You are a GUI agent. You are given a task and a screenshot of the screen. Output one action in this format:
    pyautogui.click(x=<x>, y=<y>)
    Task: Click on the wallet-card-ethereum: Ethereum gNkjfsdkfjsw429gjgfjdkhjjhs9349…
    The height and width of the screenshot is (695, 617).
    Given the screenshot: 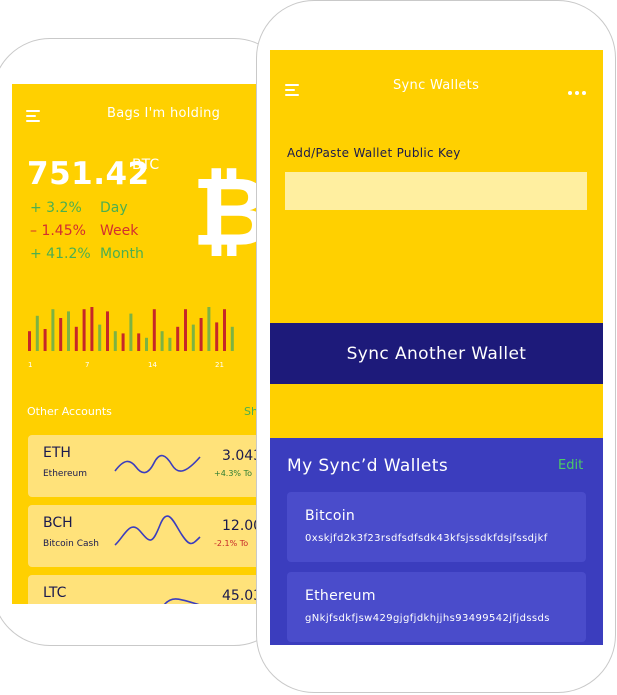 What is the action you would take?
    pyautogui.click(x=436, y=607)
    